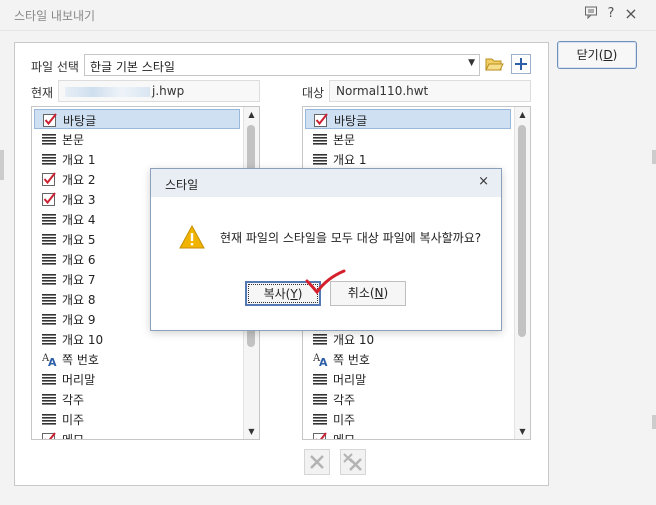  I want to click on close-button: 닫기(D), so click(597, 55).